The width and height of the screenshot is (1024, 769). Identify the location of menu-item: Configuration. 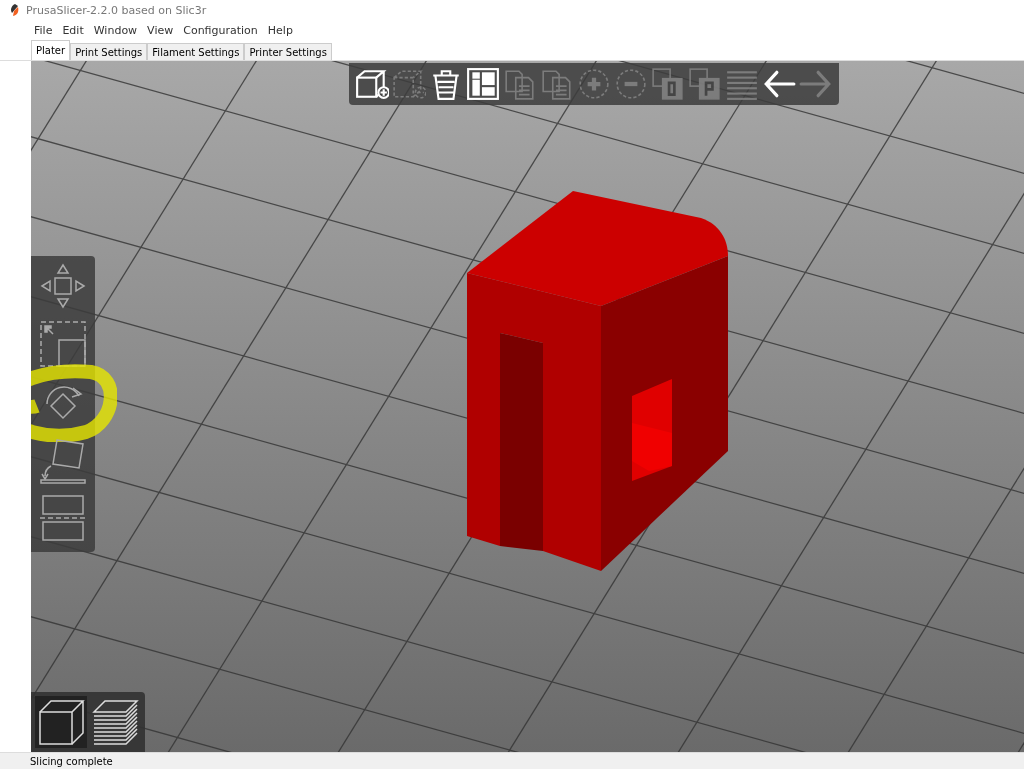
(220, 30).